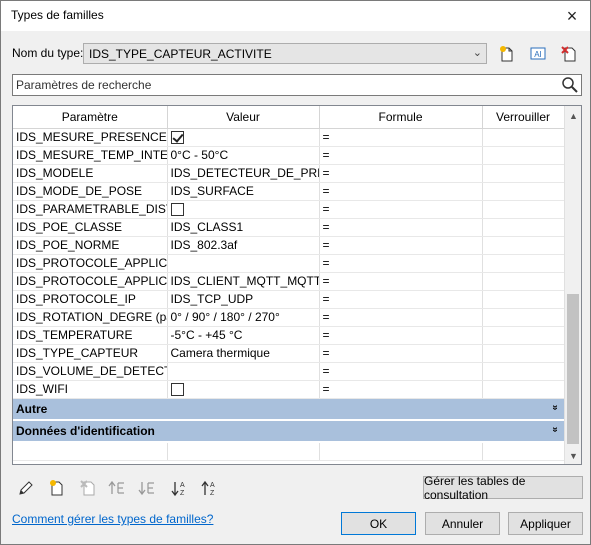 The image size is (591, 545). I want to click on table-row: IDS_MESURE_TEMP_INTERIE0°C - 50°C=, so click(289, 155).